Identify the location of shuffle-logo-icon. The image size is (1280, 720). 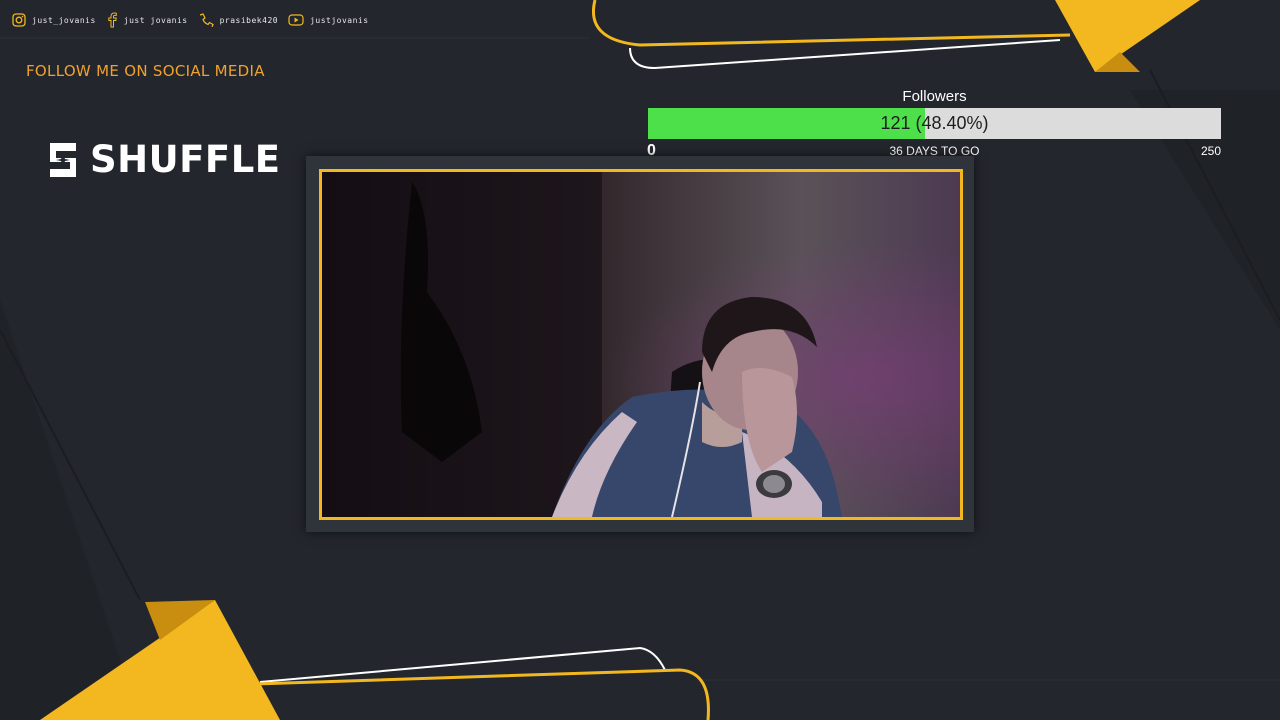
(63, 159).